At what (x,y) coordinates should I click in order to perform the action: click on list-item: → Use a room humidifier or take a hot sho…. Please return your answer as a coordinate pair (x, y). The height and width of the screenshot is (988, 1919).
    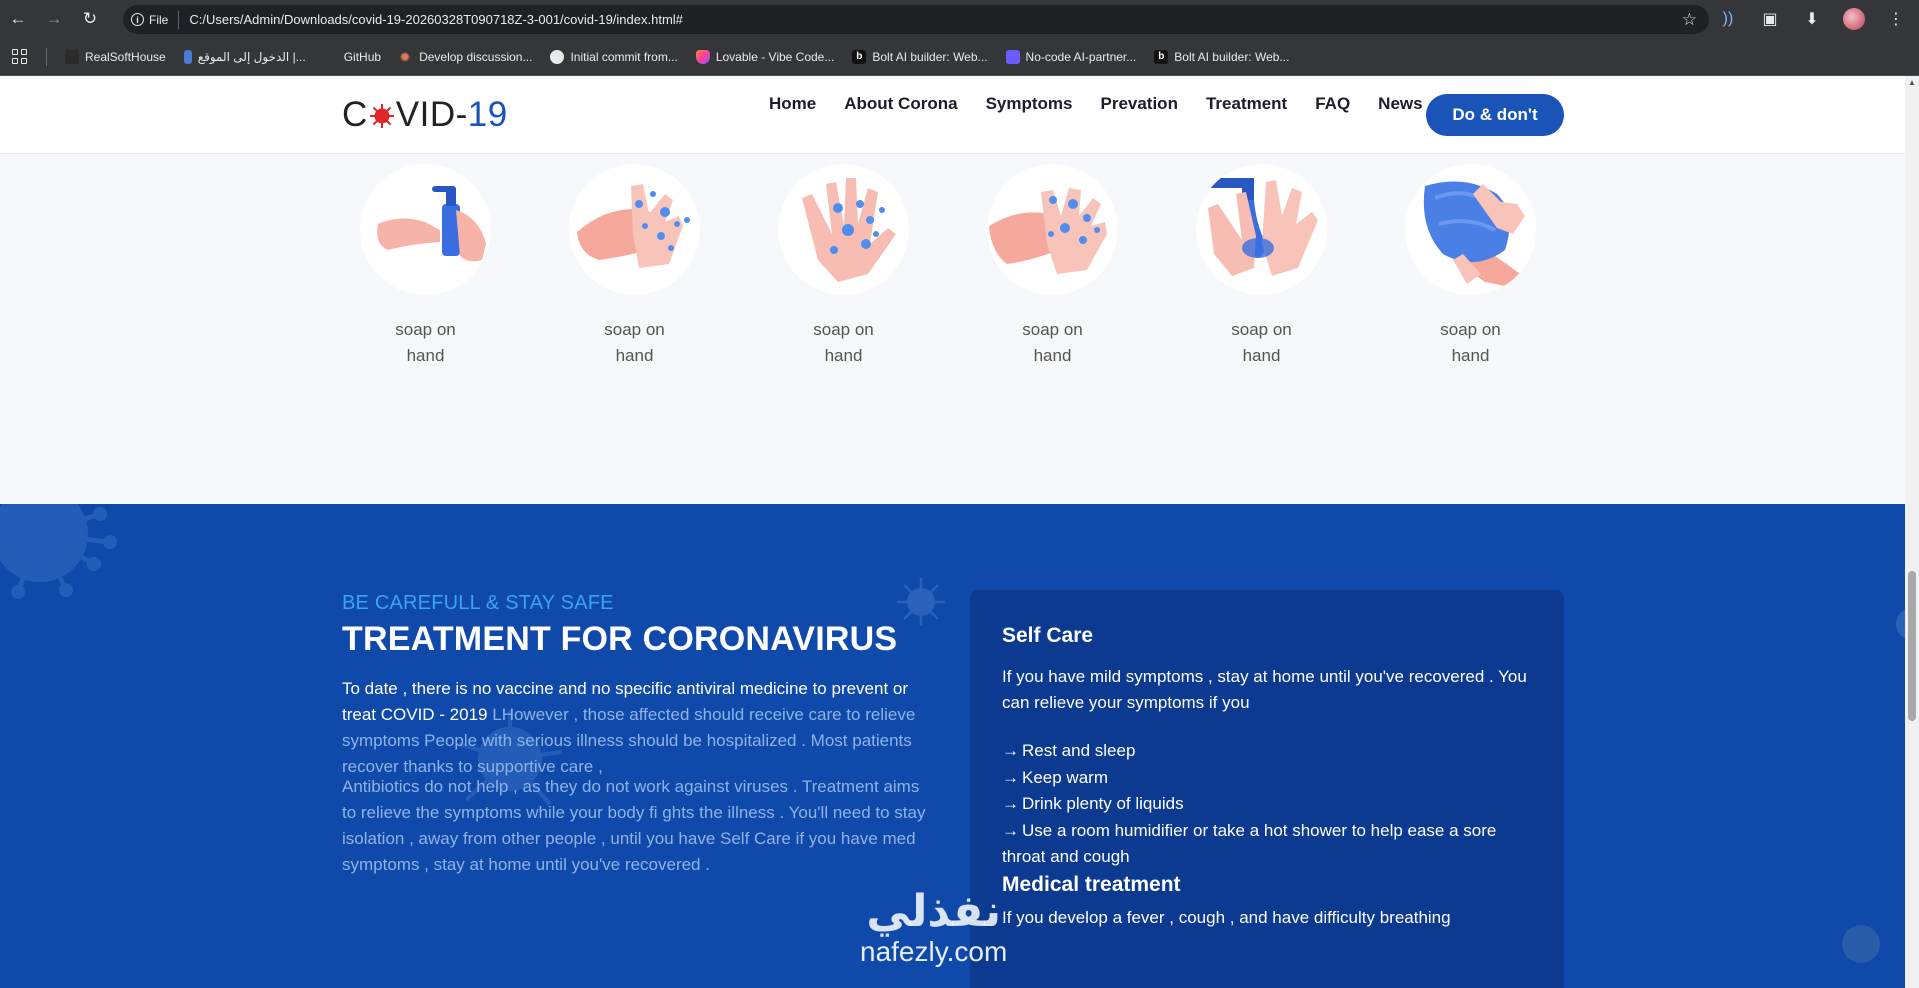
    Looking at the image, I should click on (1249, 843).